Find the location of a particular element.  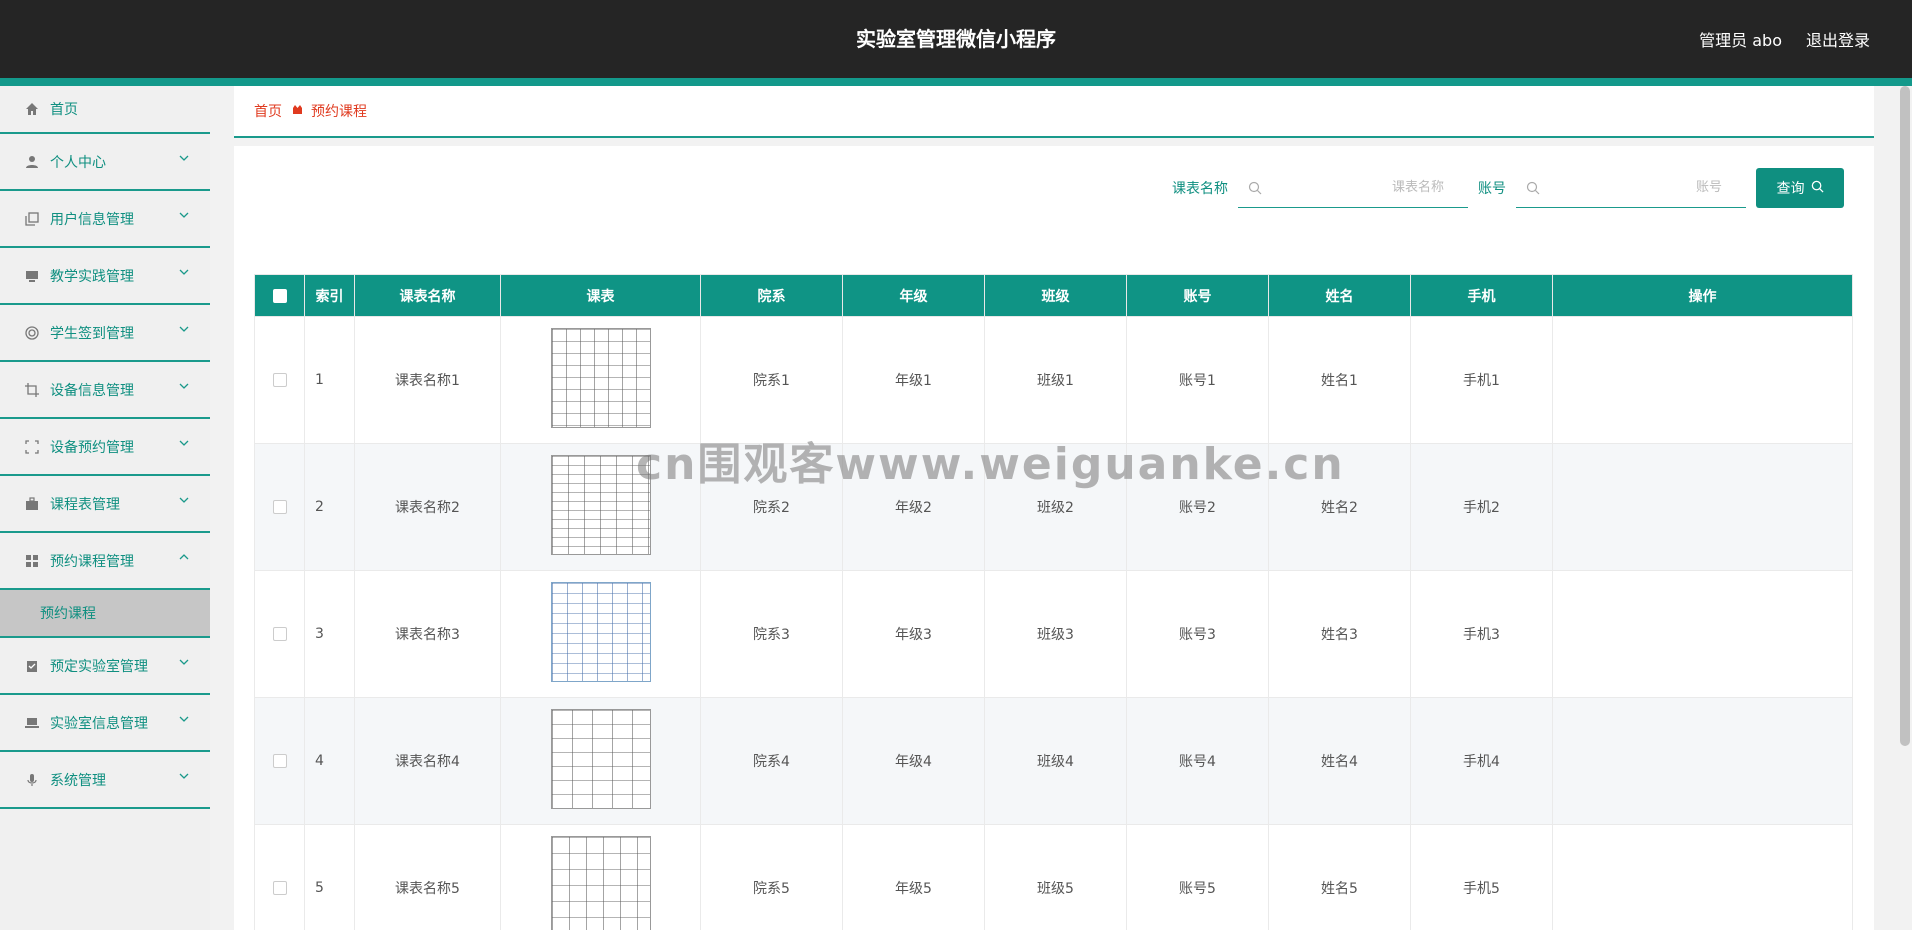

search-label-account: 账号 is located at coordinates (1492, 189).